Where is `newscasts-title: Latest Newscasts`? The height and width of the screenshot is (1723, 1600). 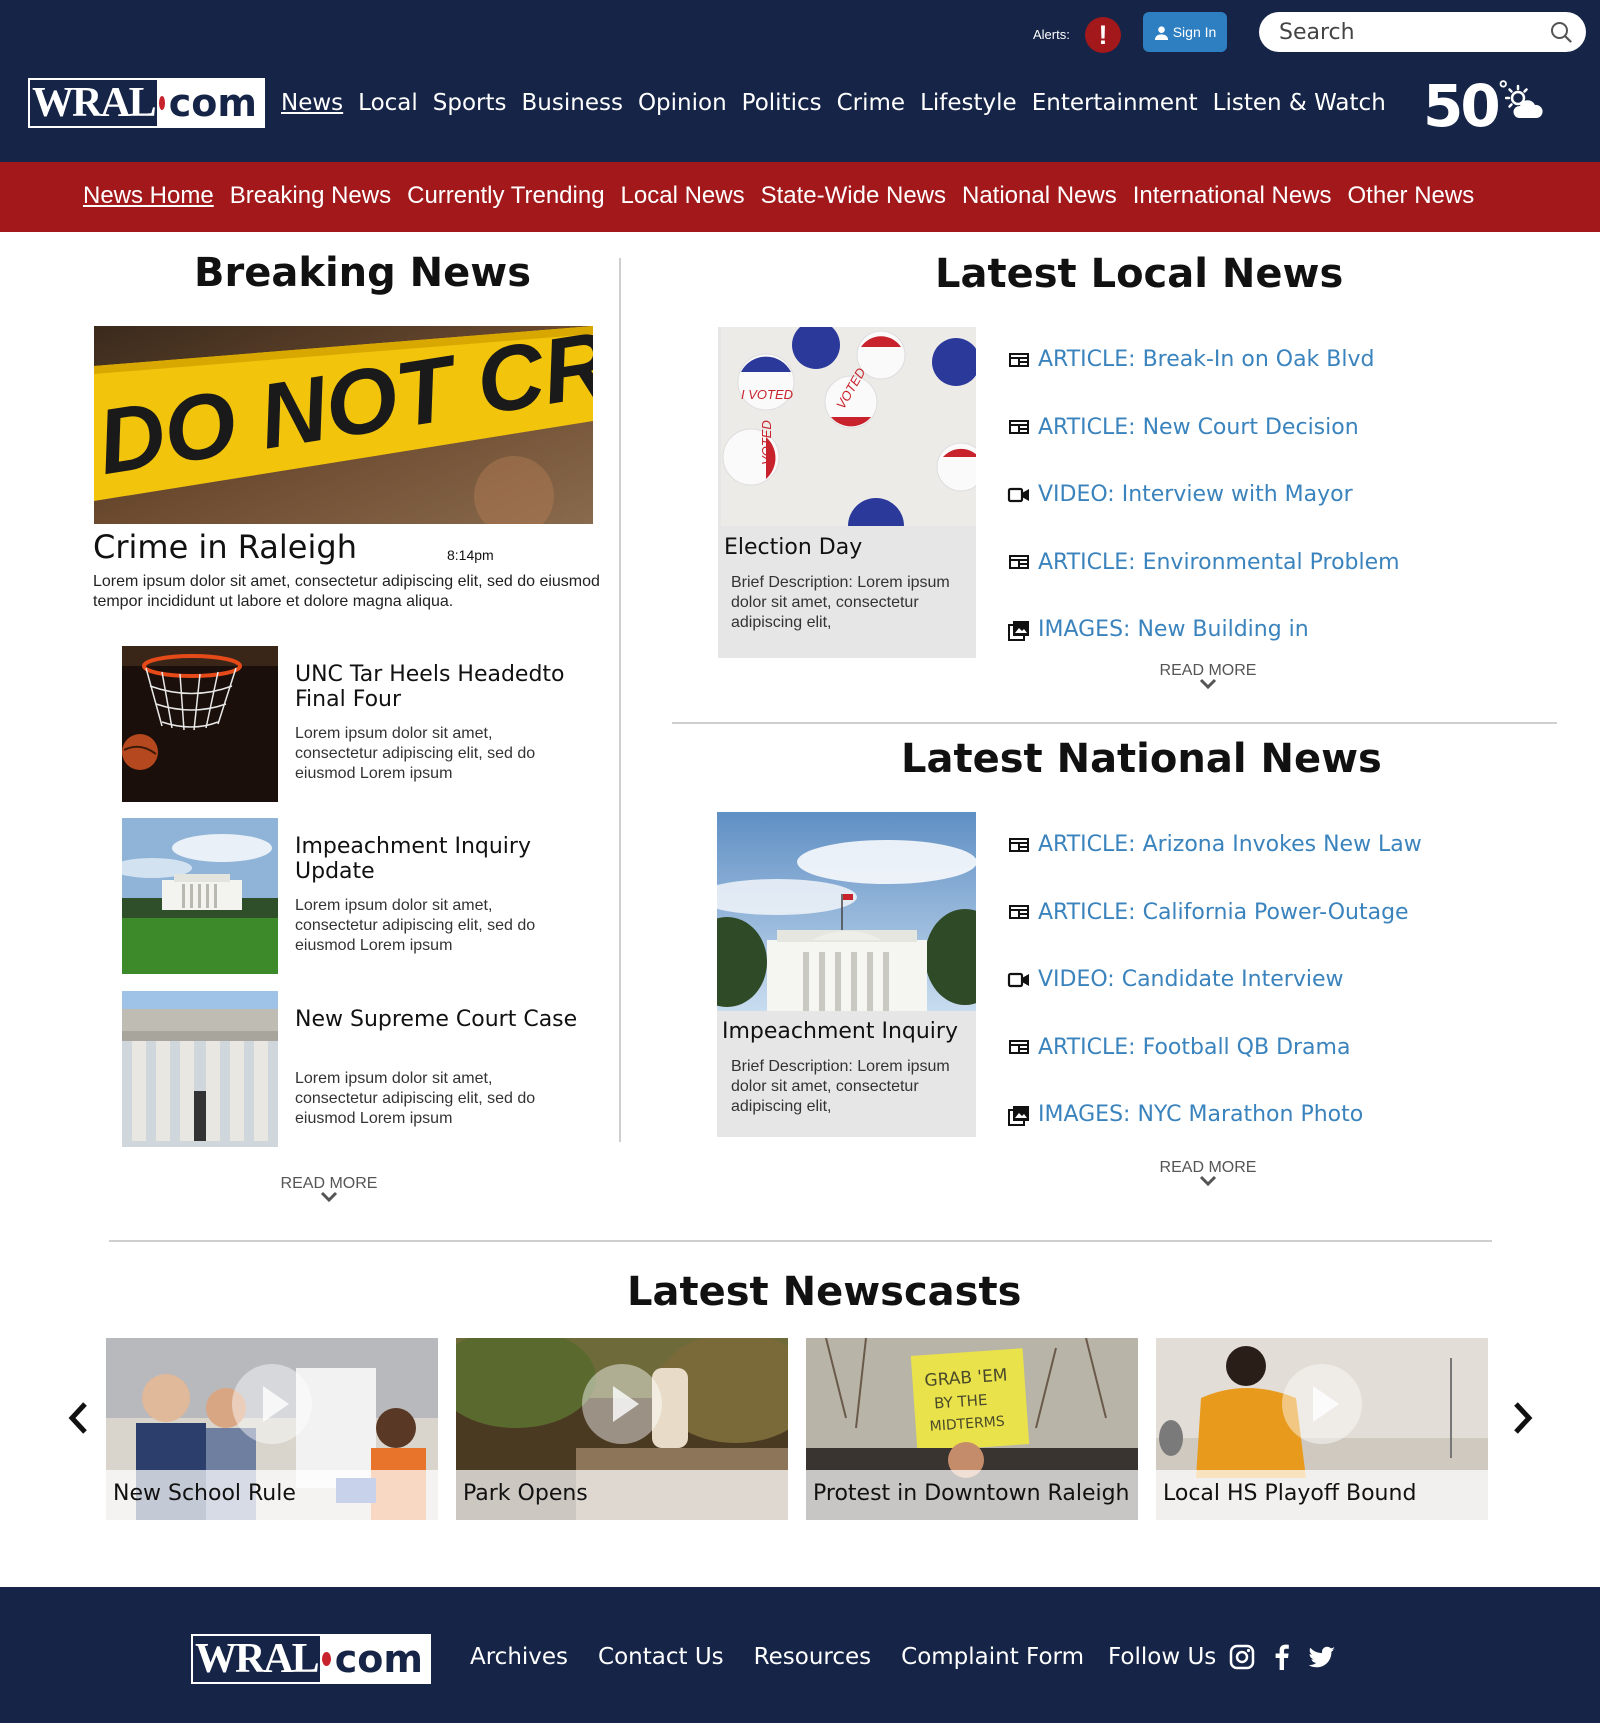
newscasts-title: Latest Newscasts is located at coordinates (824, 1292).